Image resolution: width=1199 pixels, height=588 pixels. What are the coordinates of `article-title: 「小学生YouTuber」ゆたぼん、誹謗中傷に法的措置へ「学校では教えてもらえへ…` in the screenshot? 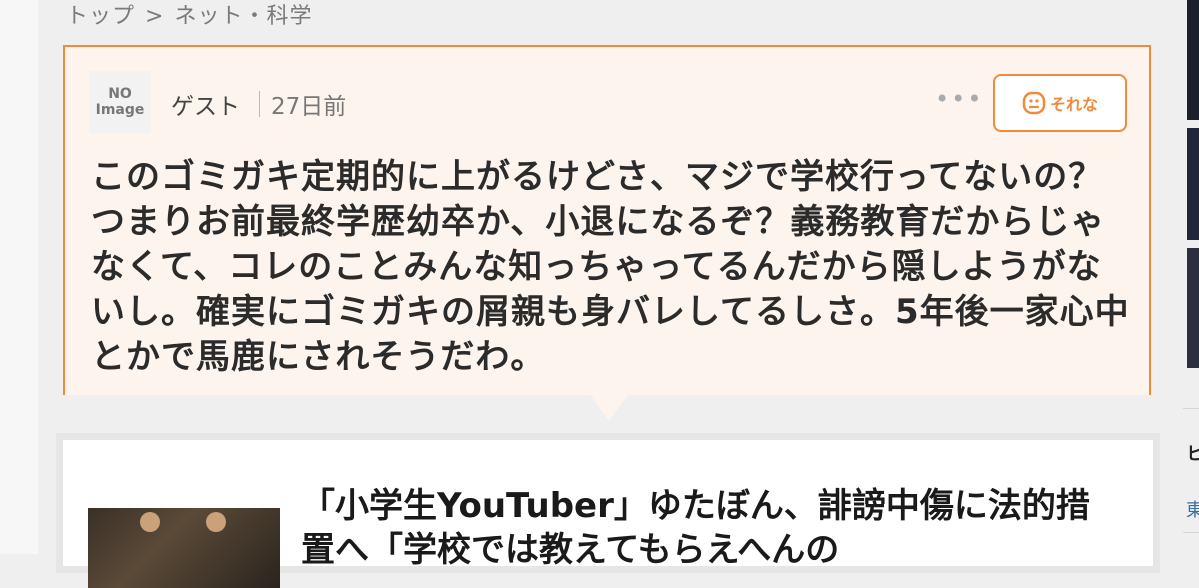 It's located at (711, 528).